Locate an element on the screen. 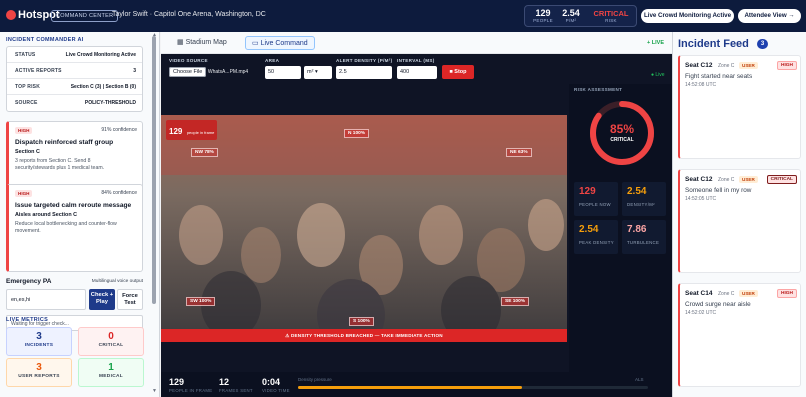 The height and width of the screenshot is (397, 806). incidents-label: INCIDENTS is located at coordinates (39, 345).